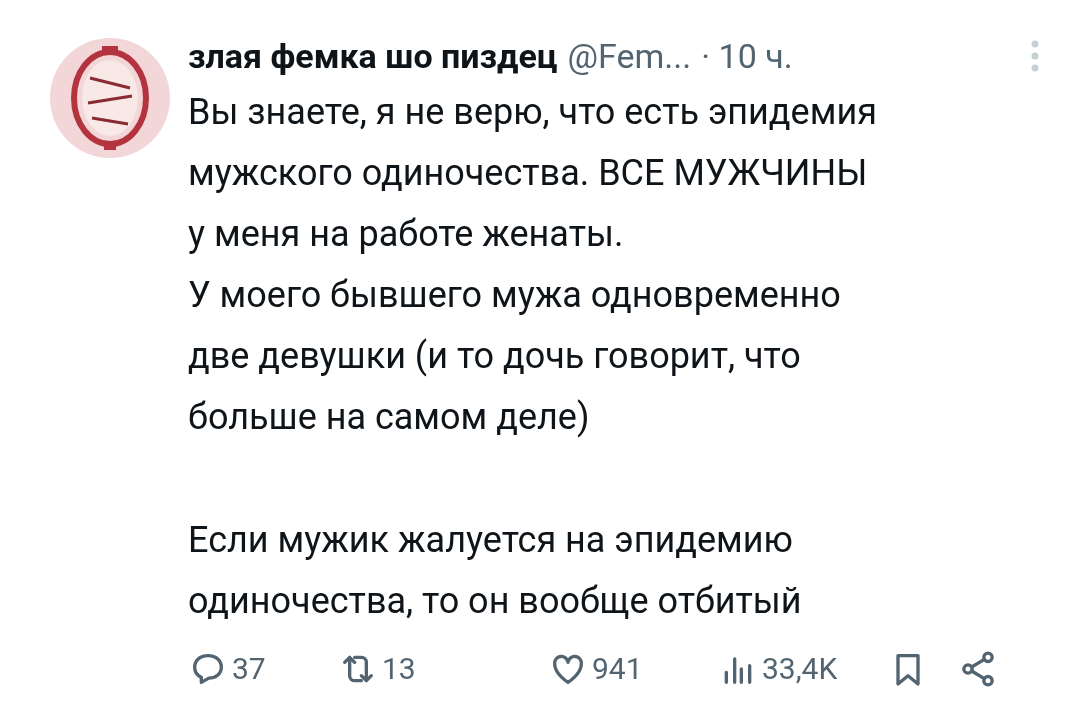  What do you see at coordinates (406, 234) in the screenshot?
I see `post-text-line: у меня на работе женаты.` at bounding box center [406, 234].